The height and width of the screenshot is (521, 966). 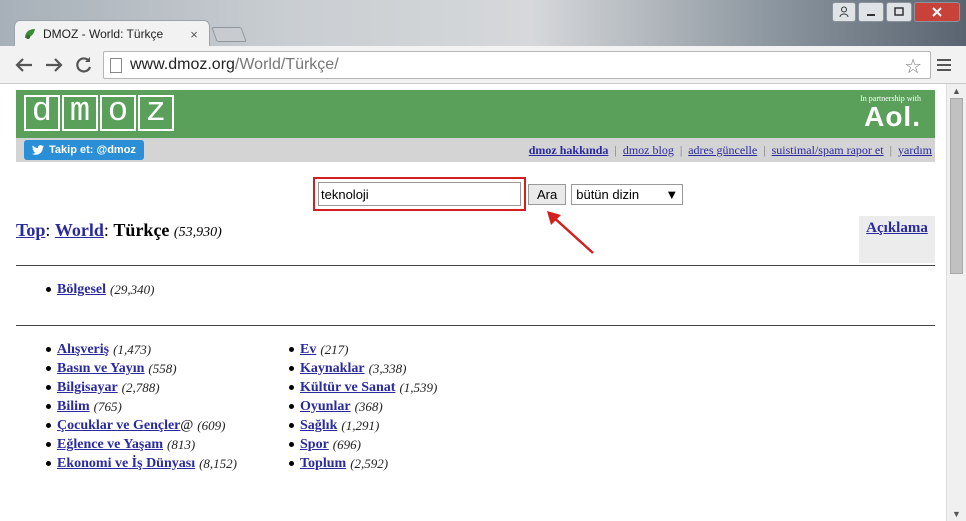 What do you see at coordinates (83, 350) in the screenshot?
I see `category-link: Alışveriş` at bounding box center [83, 350].